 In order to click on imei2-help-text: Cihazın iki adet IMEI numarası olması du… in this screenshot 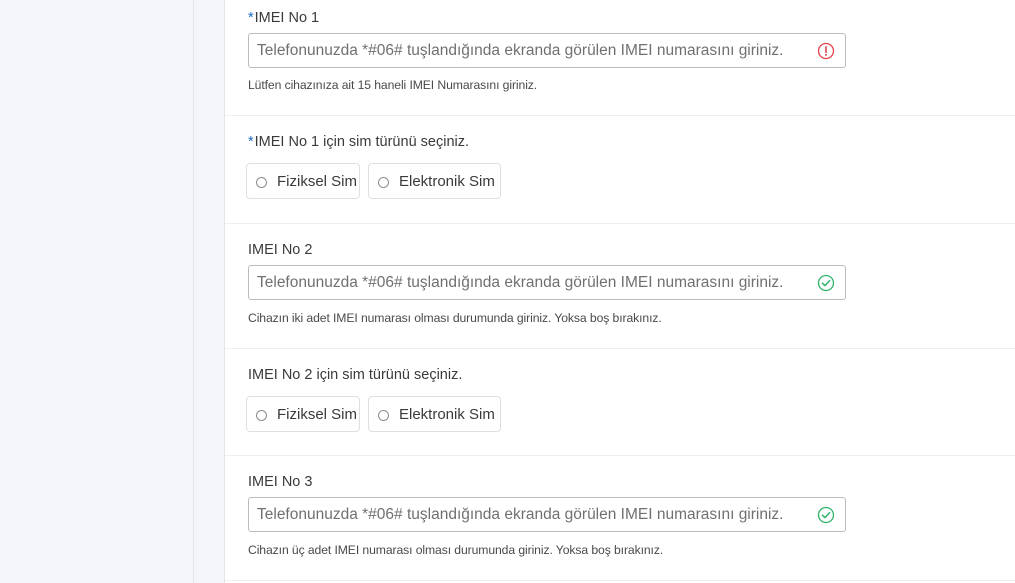, I will do `click(455, 318)`.